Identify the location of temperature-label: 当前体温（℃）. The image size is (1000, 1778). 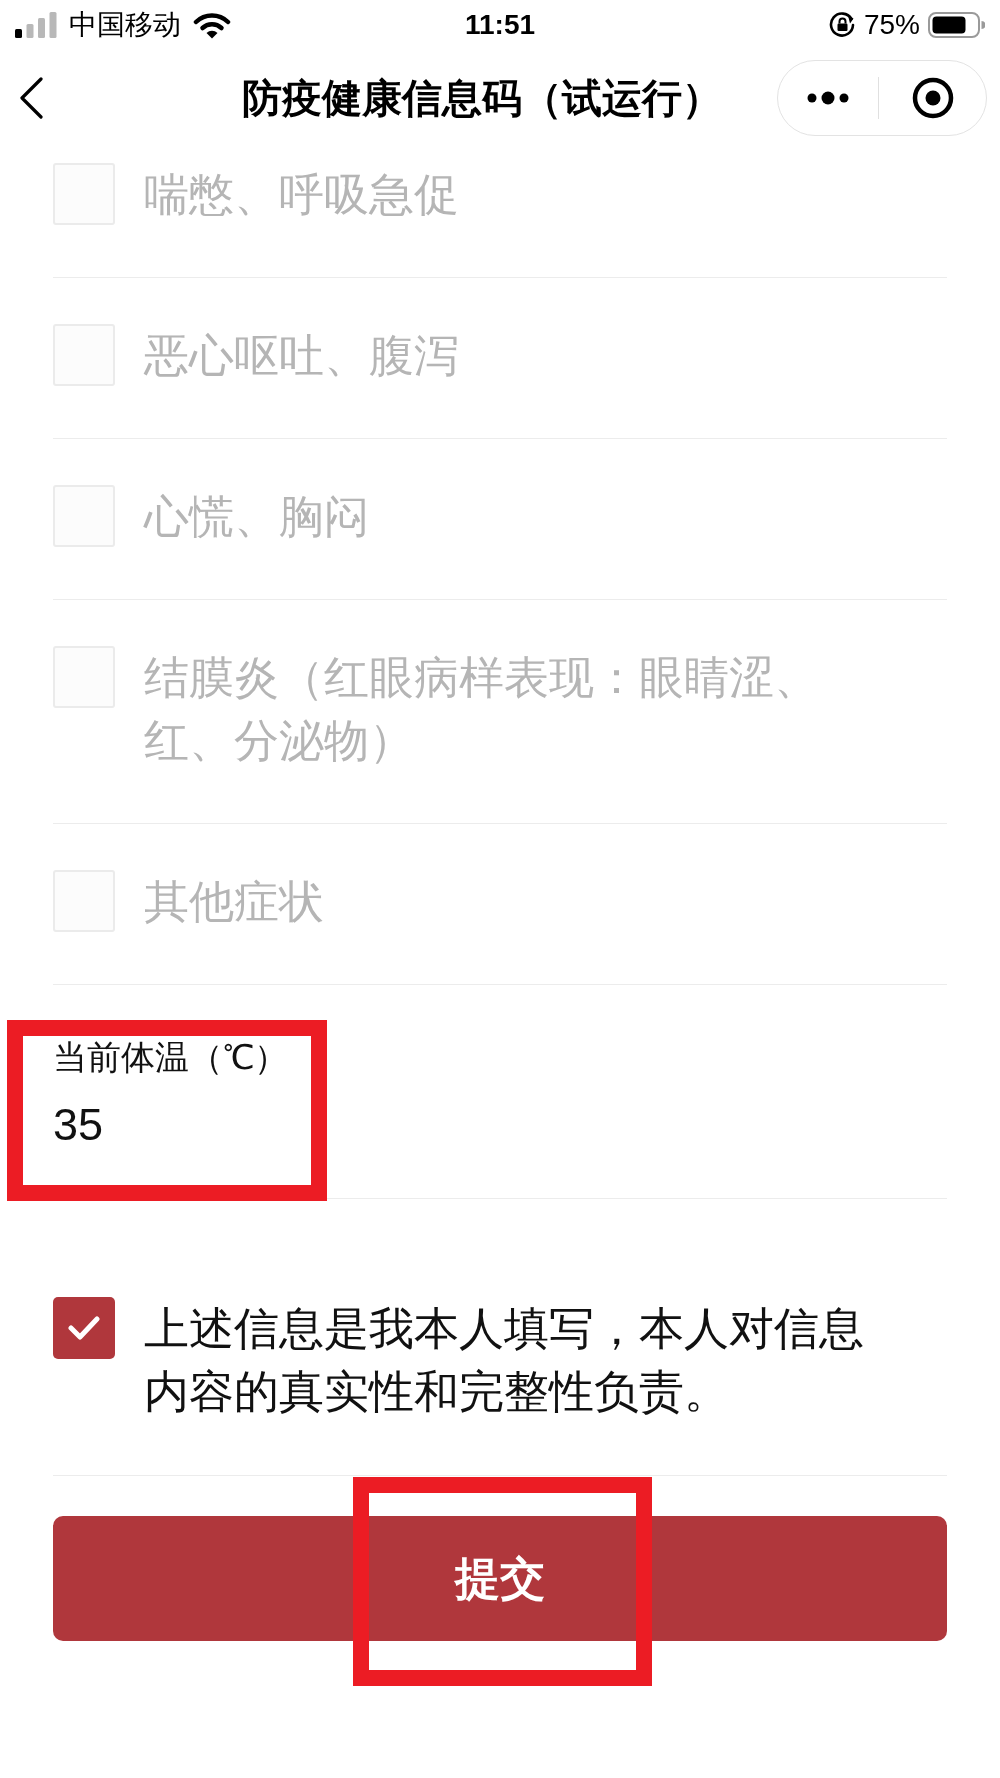
(171, 1057).